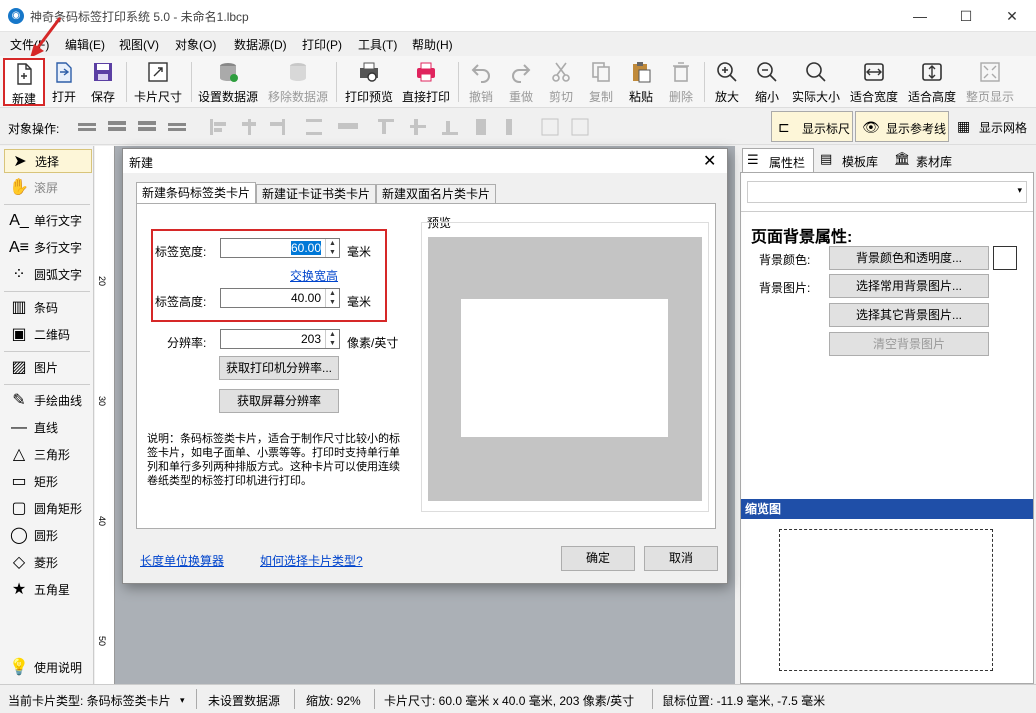 The width and height of the screenshot is (1036, 713). Describe the element at coordinates (48, 248) in the screenshot. I see `tool-multi-text: A≡ 多行文字` at that location.